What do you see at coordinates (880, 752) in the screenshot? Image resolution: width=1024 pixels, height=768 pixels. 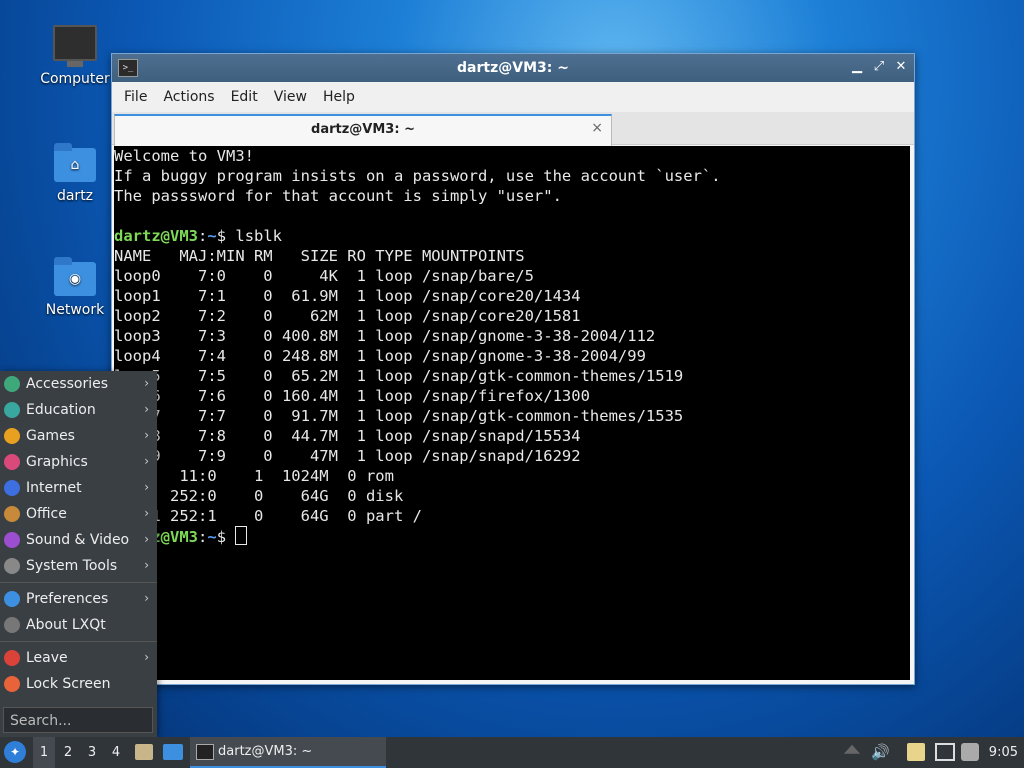 I see `volume-icon: 🔊` at bounding box center [880, 752].